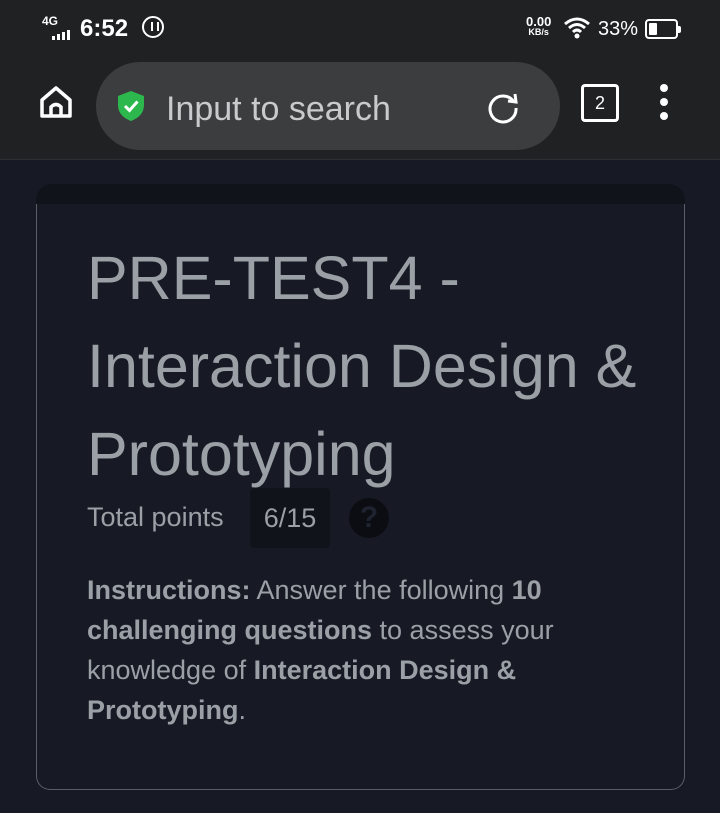 This screenshot has height=813, width=720. What do you see at coordinates (169, 590) in the screenshot?
I see `instructions-lead: Instructions:` at bounding box center [169, 590].